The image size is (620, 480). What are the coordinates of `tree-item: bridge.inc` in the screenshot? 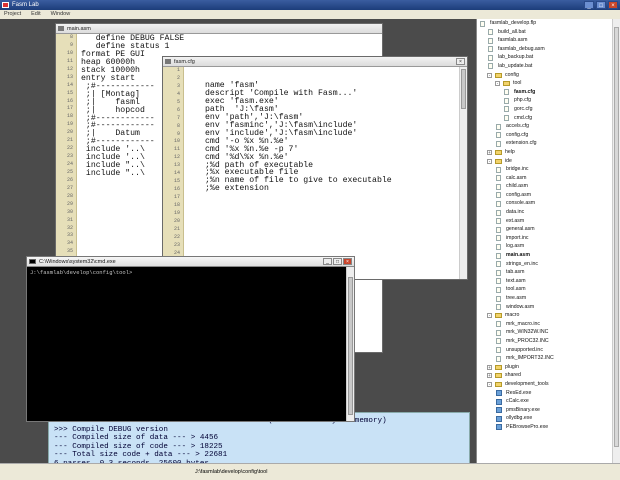 It's located at (545, 169).